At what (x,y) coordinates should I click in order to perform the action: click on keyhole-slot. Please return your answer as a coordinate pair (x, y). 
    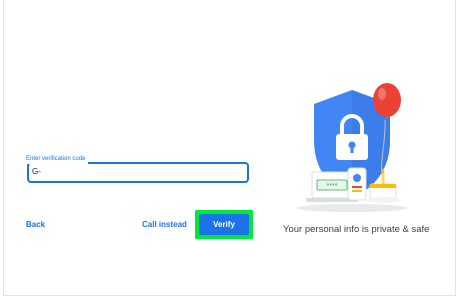
    Looking at the image, I should click on (352, 149).